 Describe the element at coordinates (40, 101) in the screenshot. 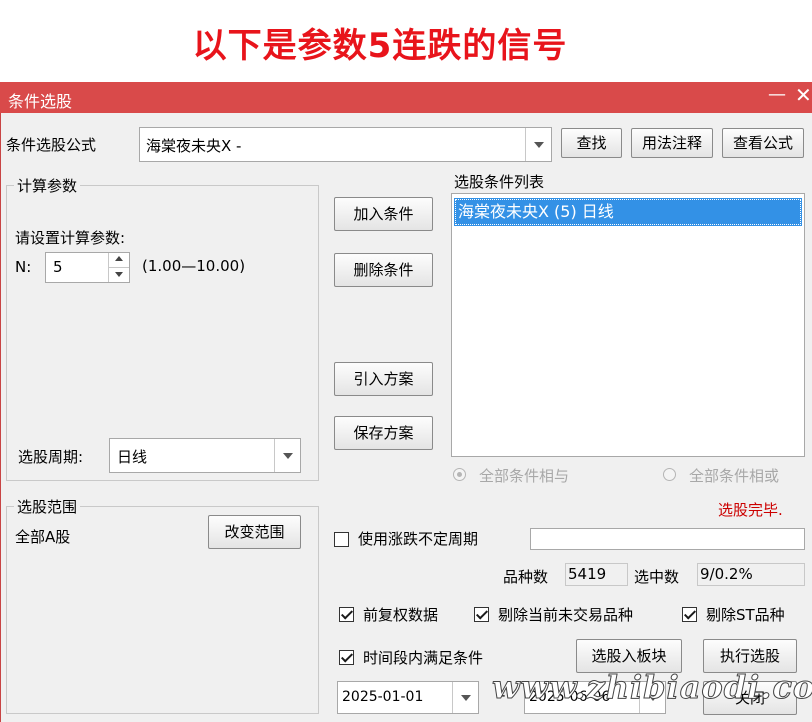

I see `window-title: 条件选股` at that location.